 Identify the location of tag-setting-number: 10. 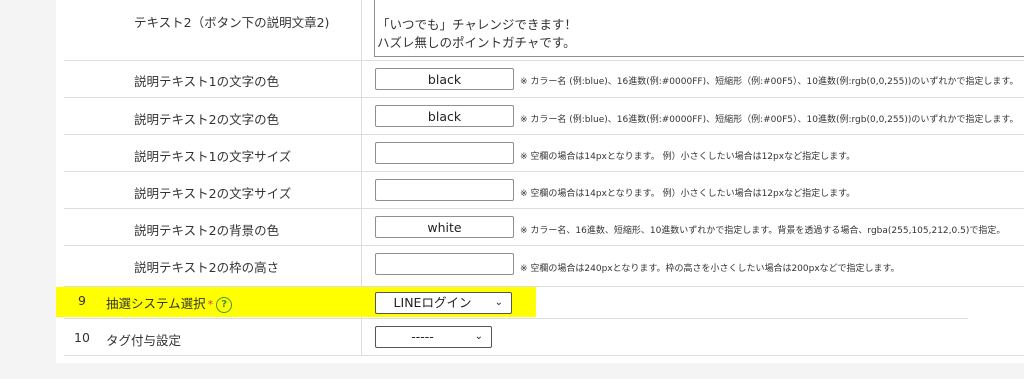
(82, 337).